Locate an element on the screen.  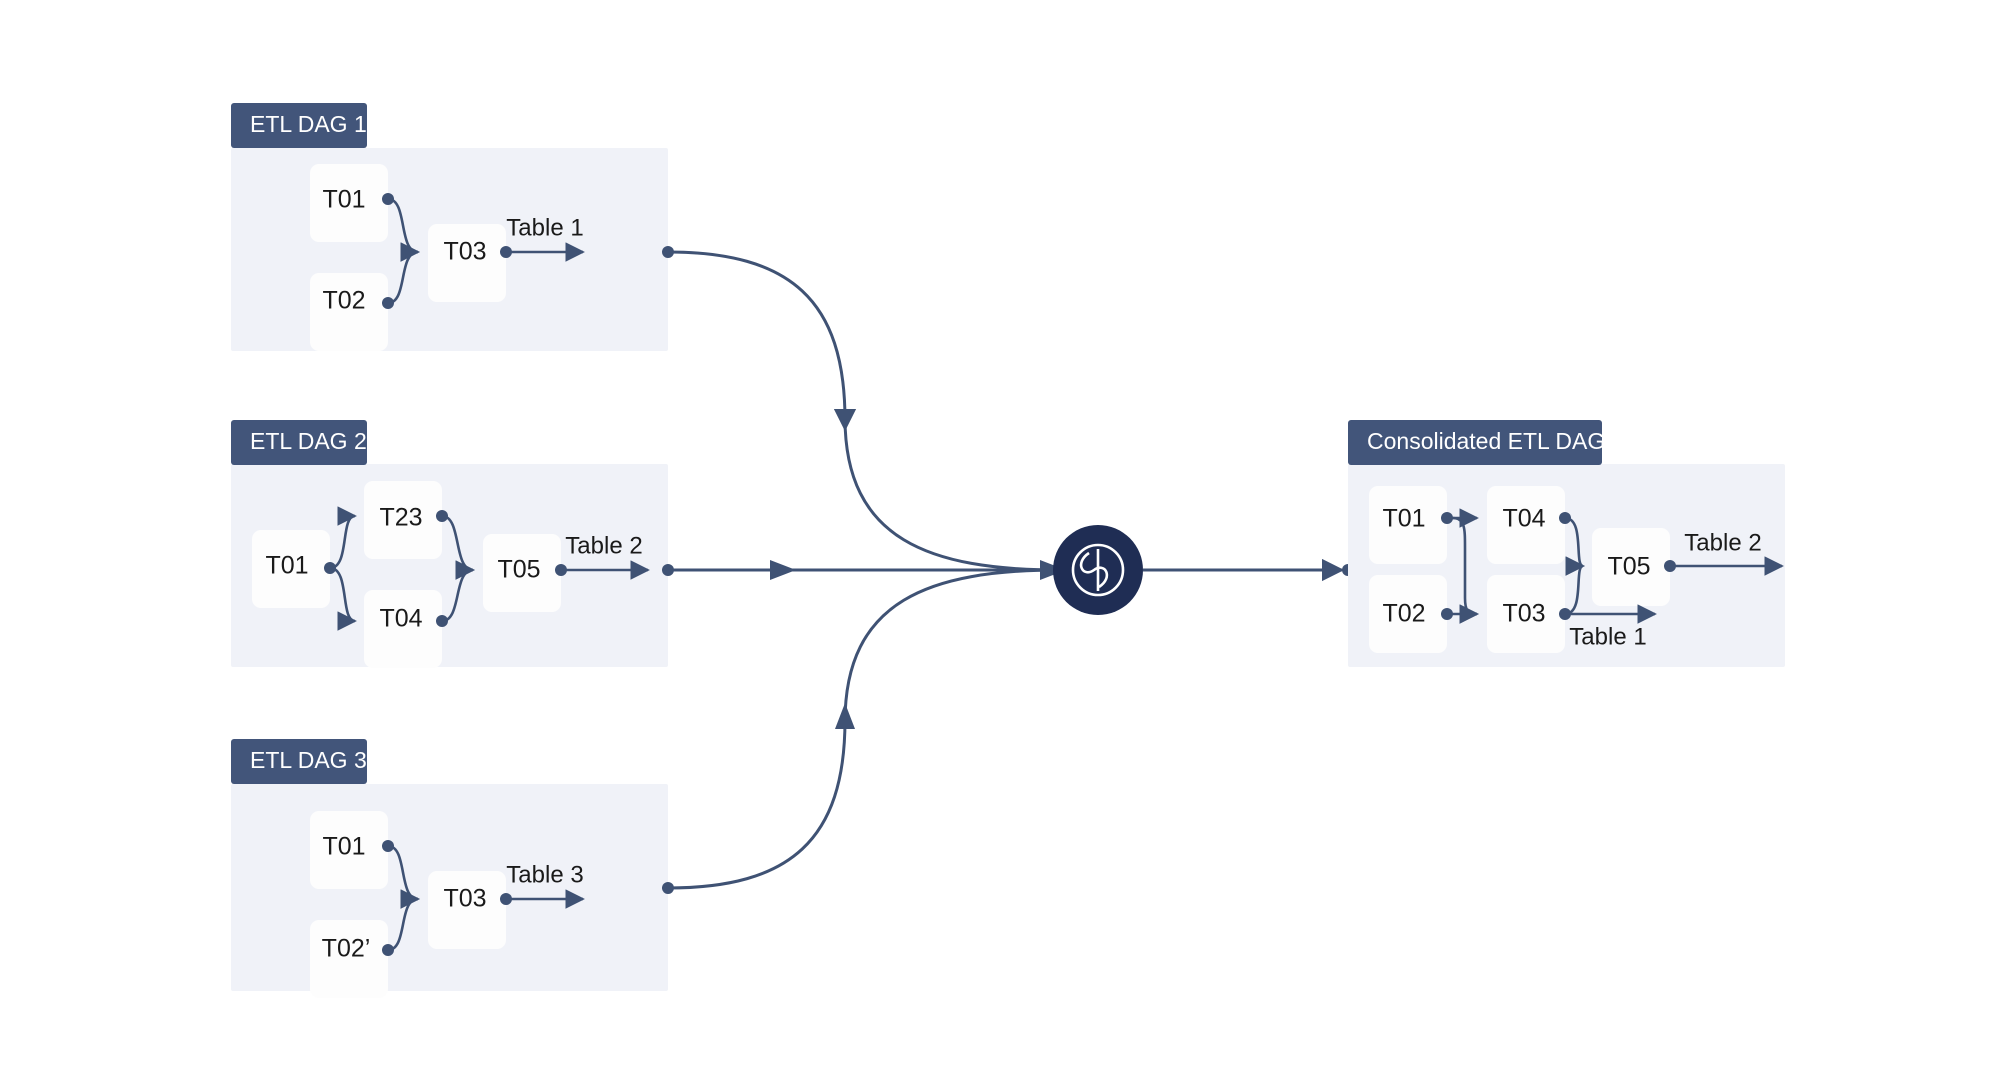
edge-label-table-2: Table 2 is located at coordinates (603, 545).